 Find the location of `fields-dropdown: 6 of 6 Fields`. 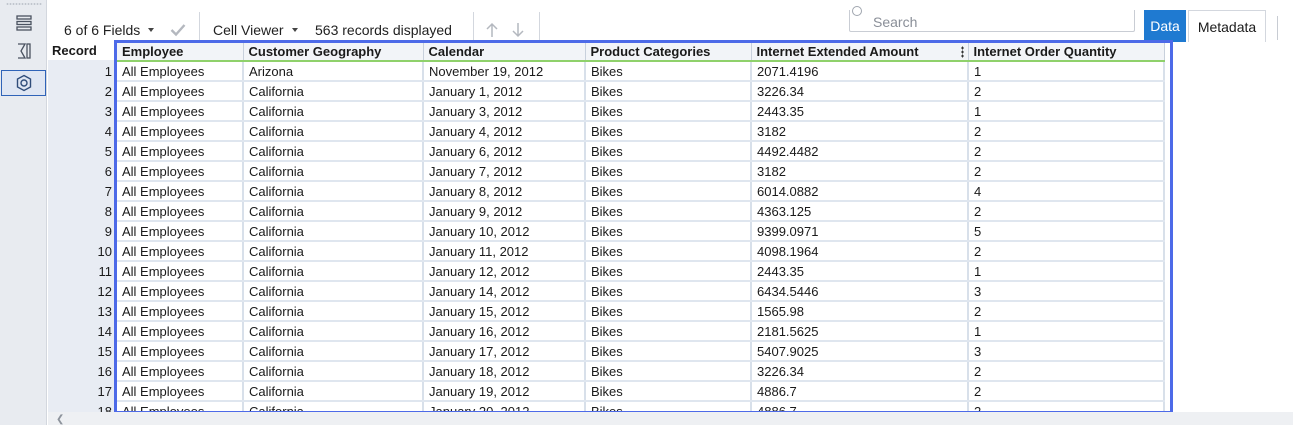

fields-dropdown: 6 of 6 Fields is located at coordinates (109, 30).